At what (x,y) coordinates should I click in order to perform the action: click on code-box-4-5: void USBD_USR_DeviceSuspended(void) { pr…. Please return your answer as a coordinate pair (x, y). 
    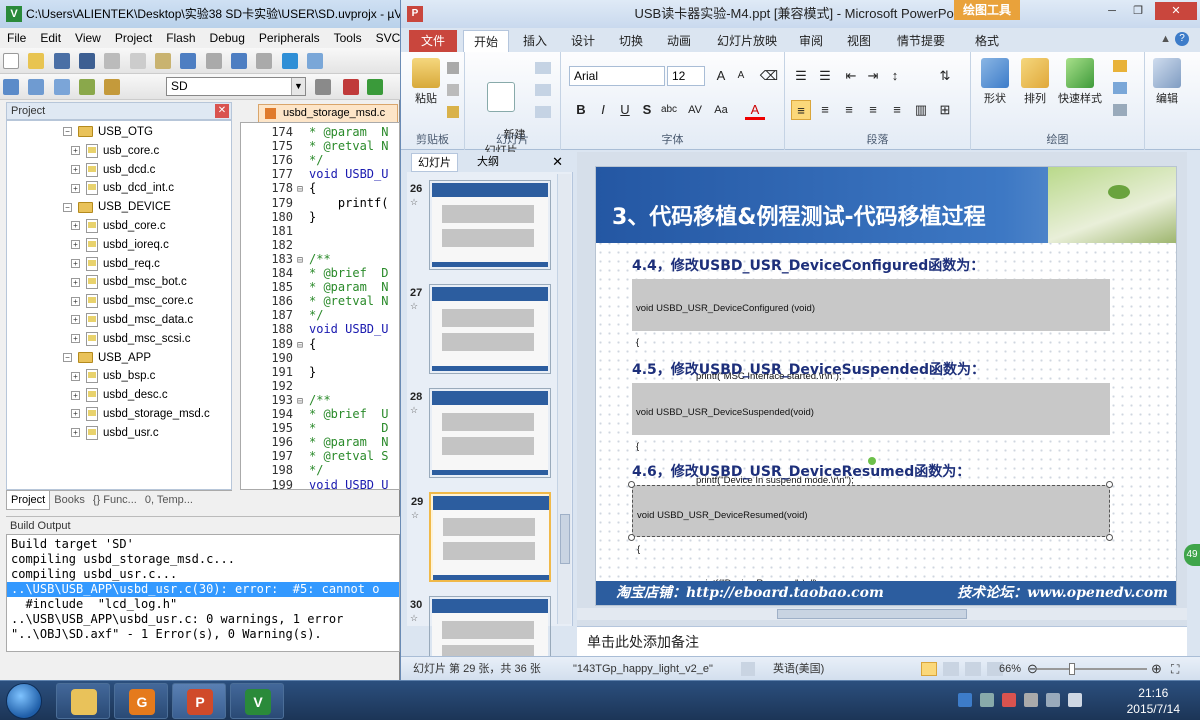
    Looking at the image, I should click on (871, 451).